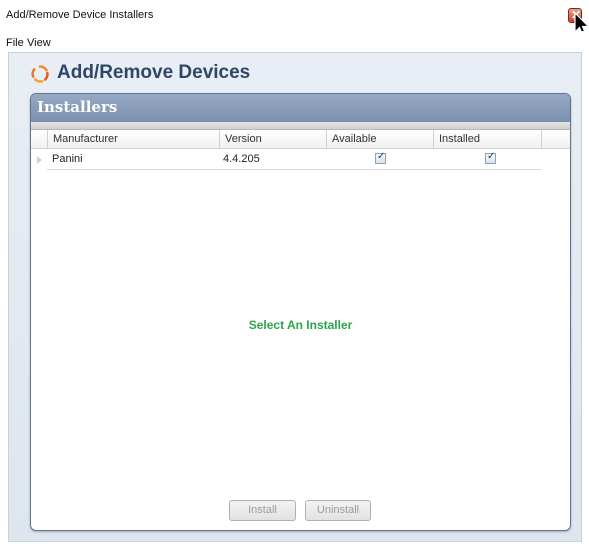 The image size is (589, 548). Describe the element at coordinates (487, 139) in the screenshot. I see `column-header-installed: Installed` at that location.